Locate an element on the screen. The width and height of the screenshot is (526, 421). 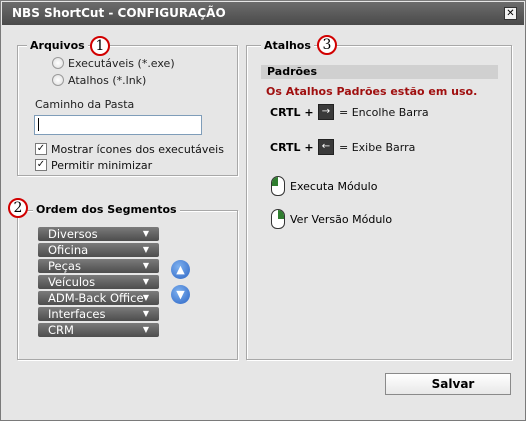
radio-executaveis: Executáveis (*.exe) is located at coordinates (113, 63).